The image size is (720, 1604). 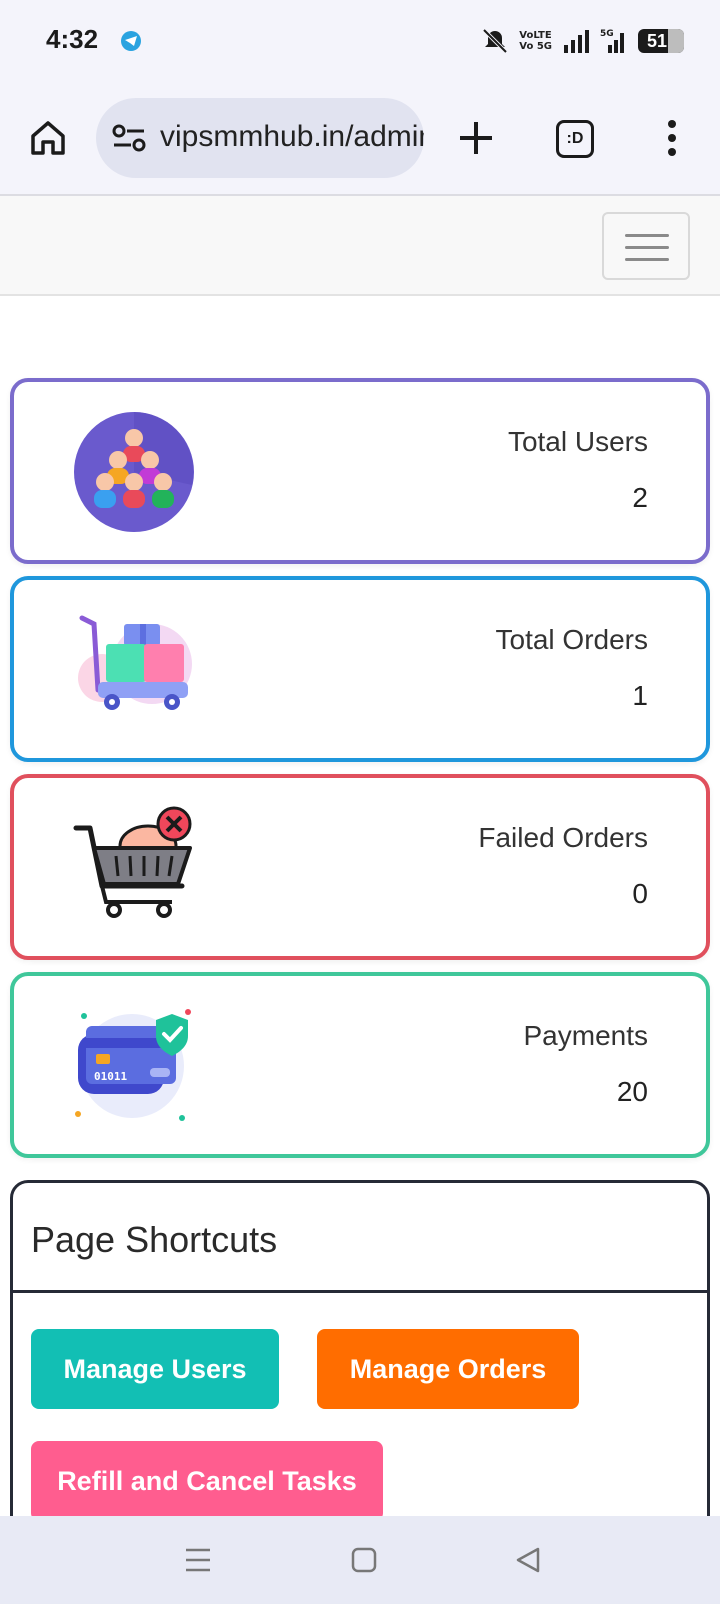 I want to click on card-label: Failed Orders, so click(x=563, y=837).